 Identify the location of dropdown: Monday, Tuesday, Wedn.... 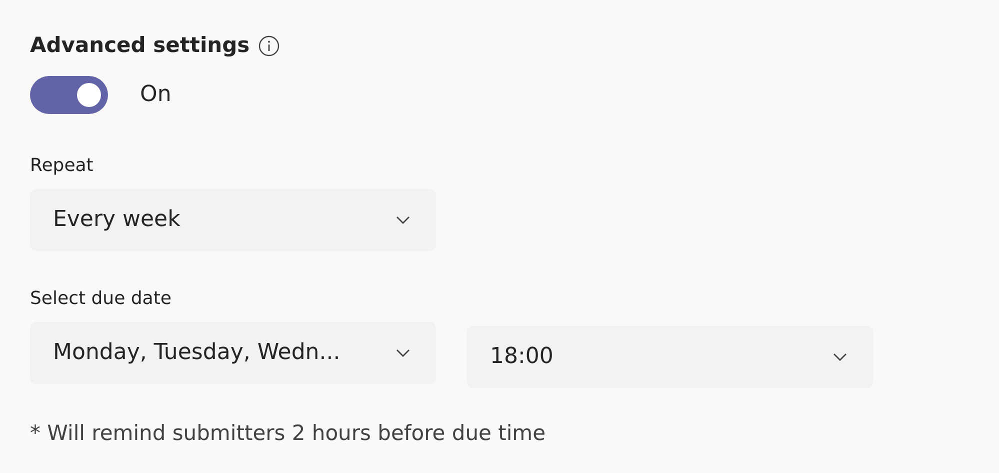
(233, 353).